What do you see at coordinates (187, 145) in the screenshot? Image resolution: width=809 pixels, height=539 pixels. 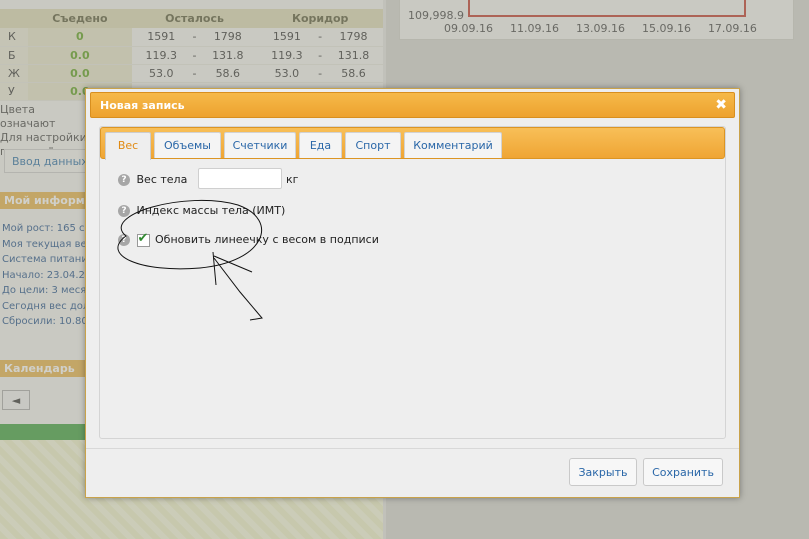 I see `tab-volumes: Объемы` at bounding box center [187, 145].